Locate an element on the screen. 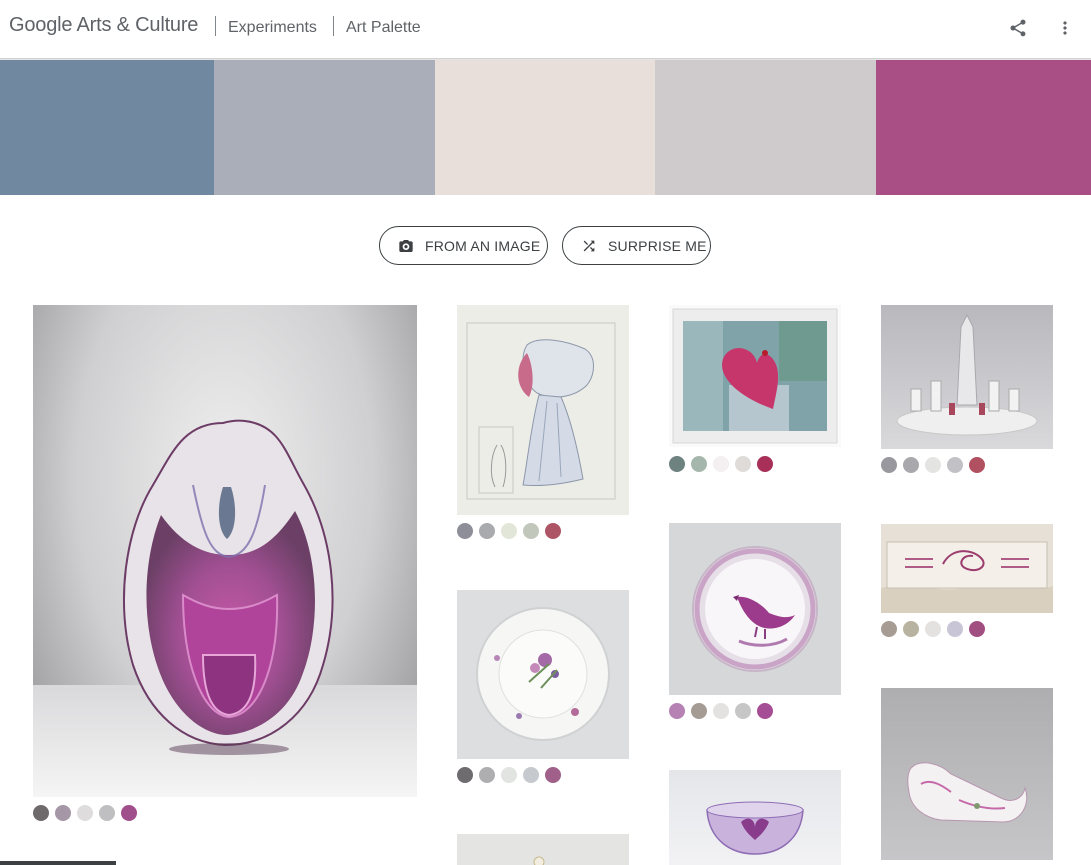 This screenshot has height=865, width=1091. breadcrumb-art-palette: Art Palette is located at coordinates (383, 28).